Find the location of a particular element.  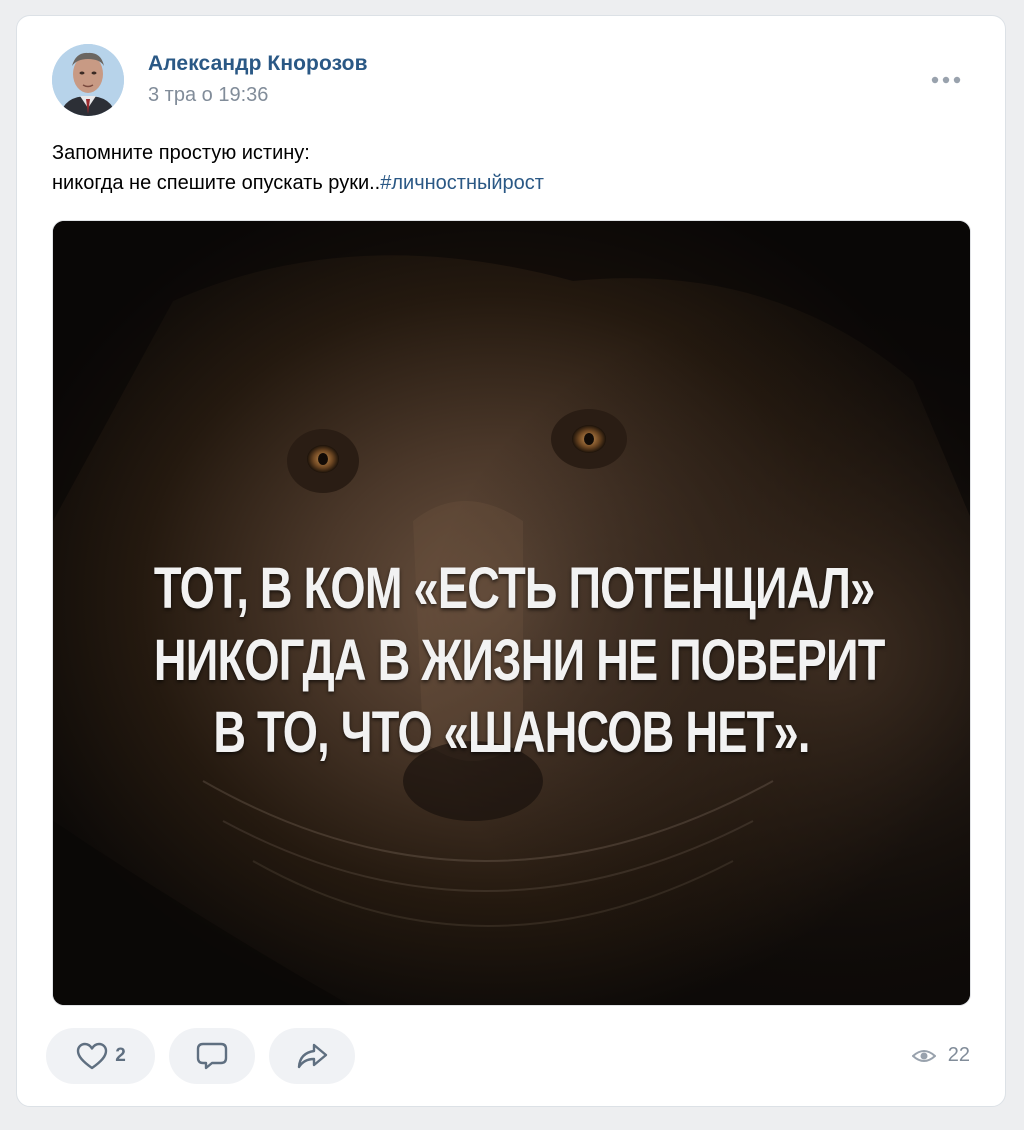

post-header: Александр Кнорозов 3 тра о 19:36 is located at coordinates (511, 80).